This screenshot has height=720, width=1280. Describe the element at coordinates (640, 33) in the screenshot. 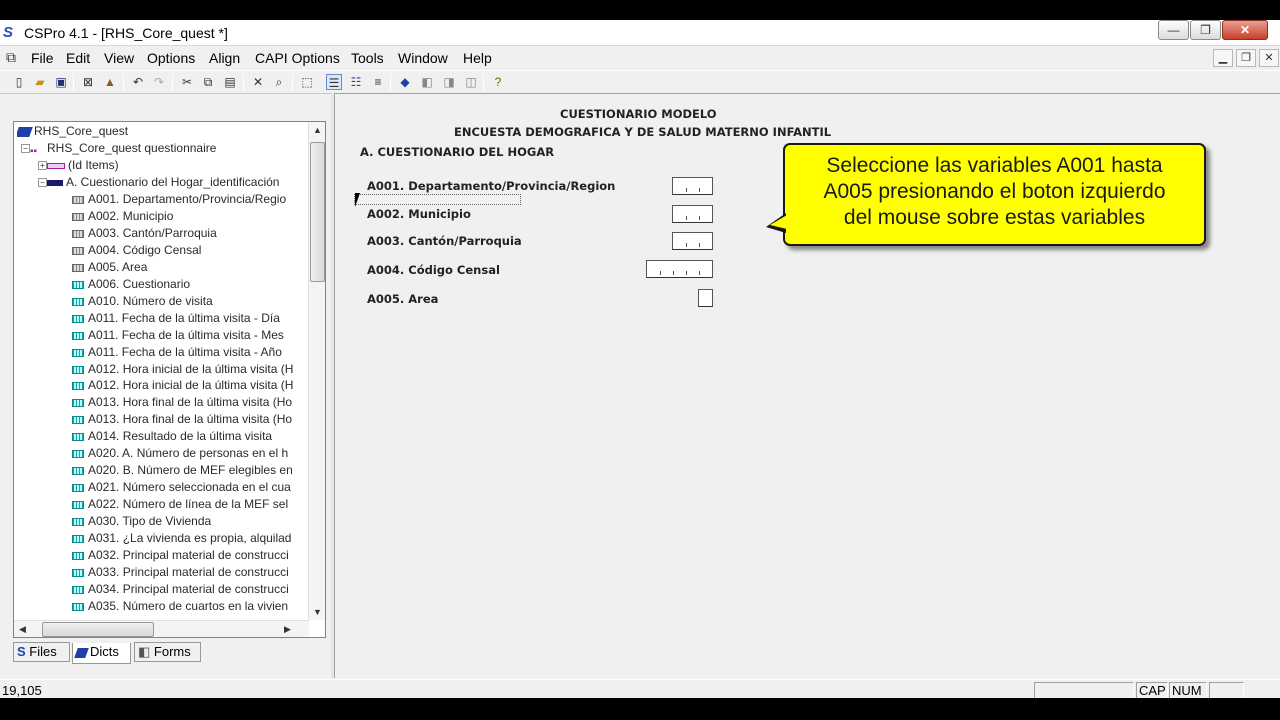

I see `title-bar: S CSPro 4.1 - [RHS_Core_quest *] — ❐ ✕` at that location.